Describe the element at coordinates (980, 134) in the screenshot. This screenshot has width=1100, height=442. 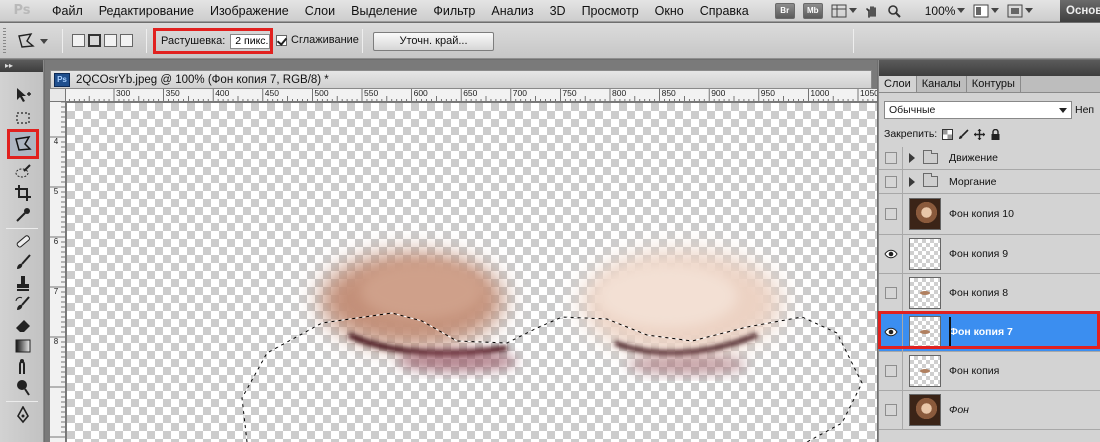
I see `lock-position-icon` at that location.